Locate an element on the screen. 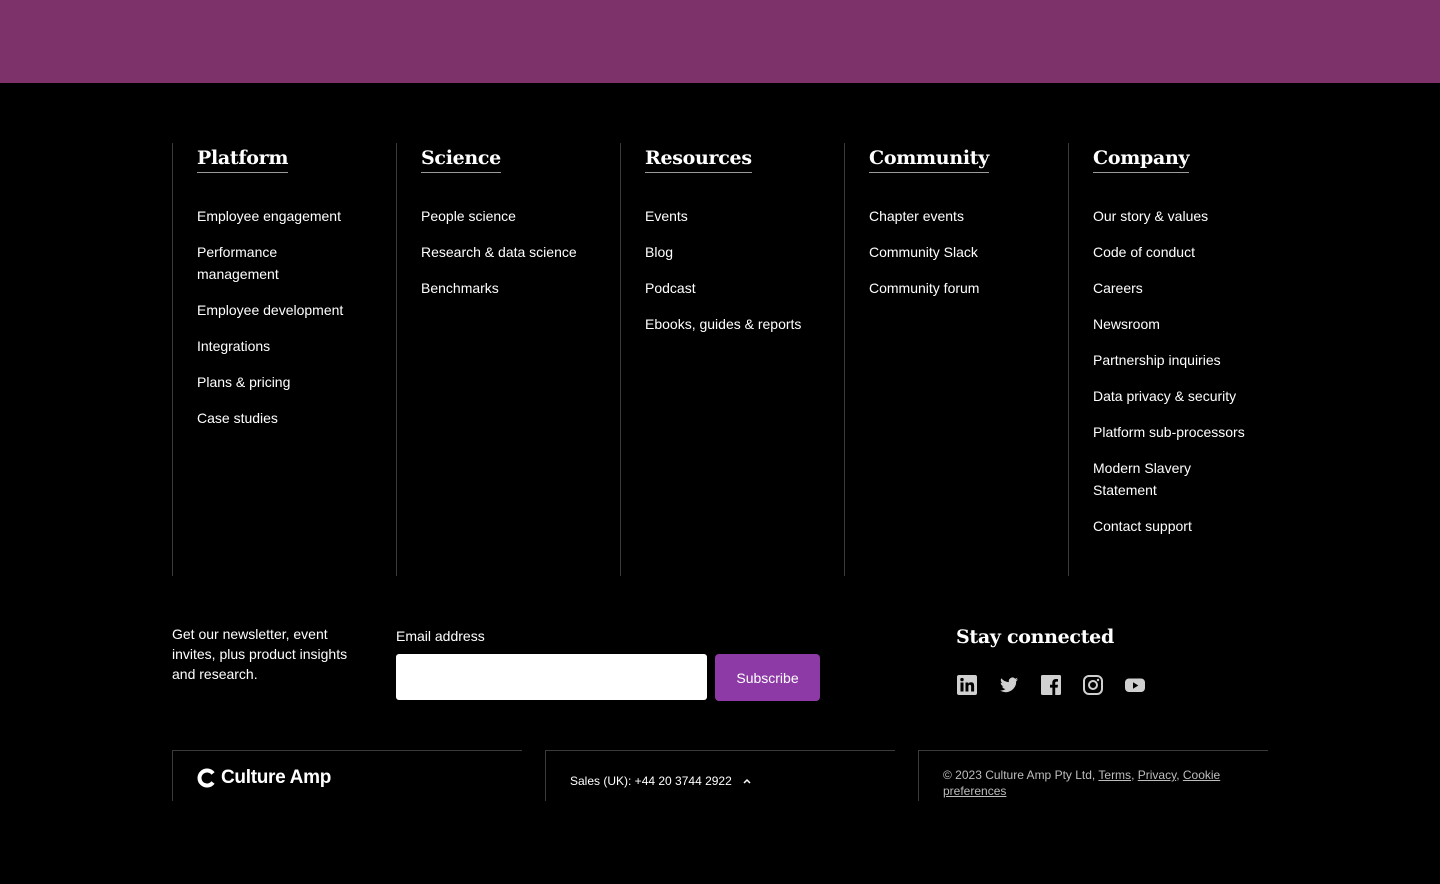  email-label: Email address is located at coordinates (440, 636).